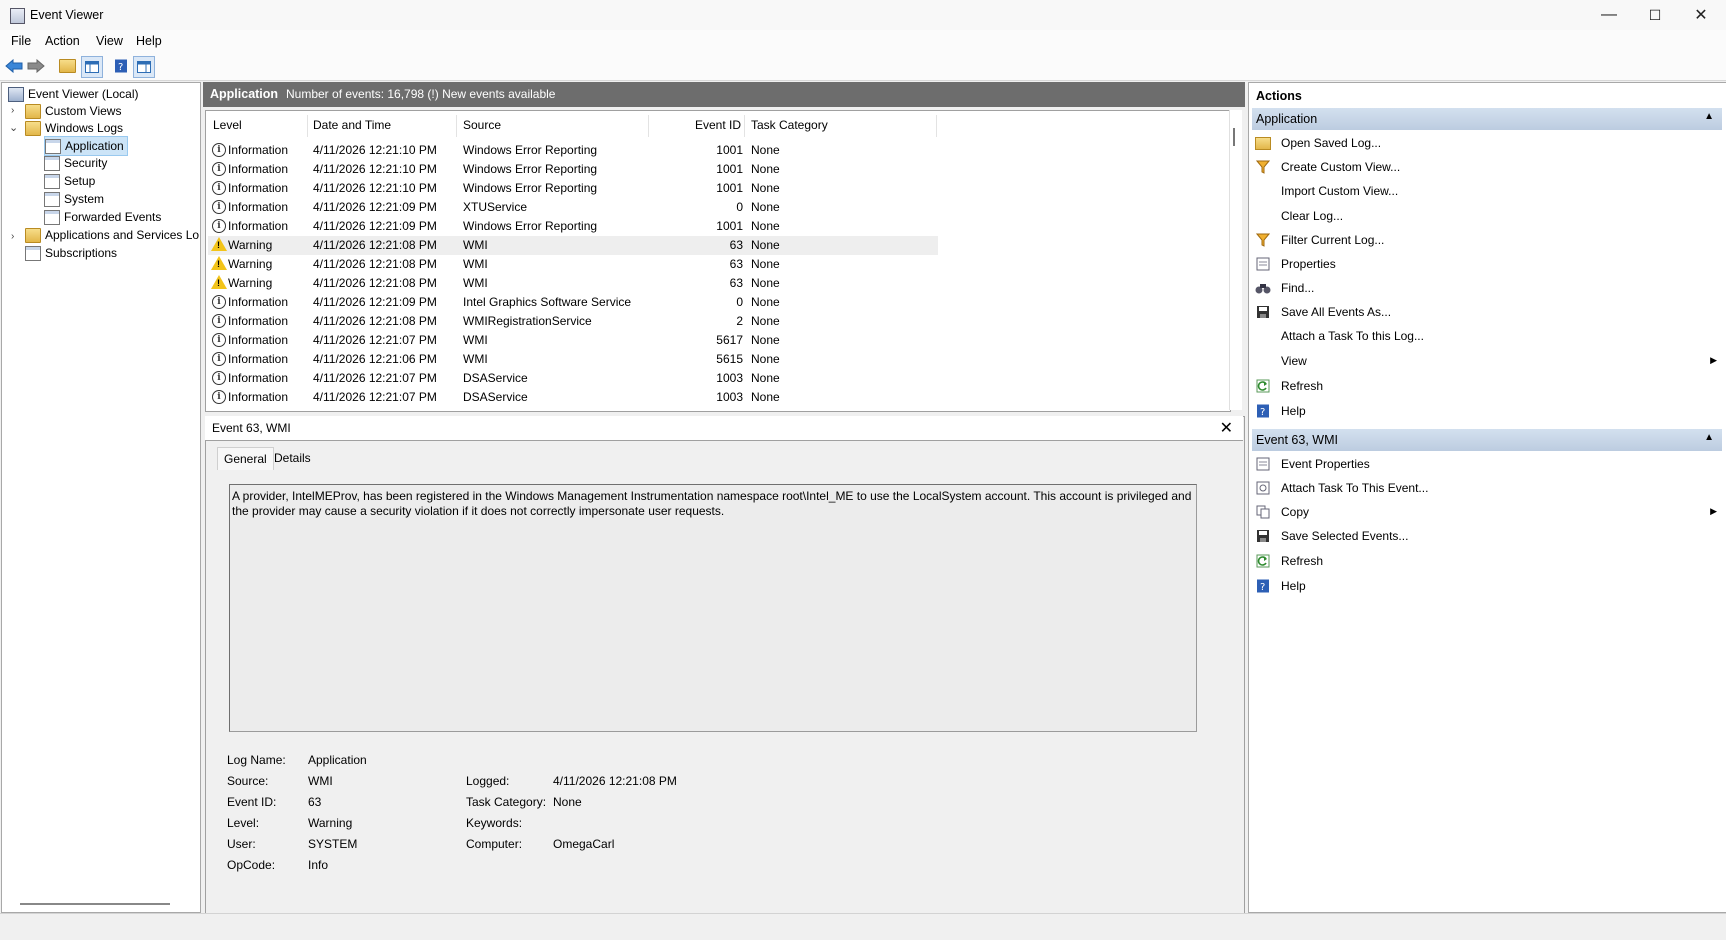  I want to click on title-bar: Event Viewer — ☐ ✕, so click(863, 15).